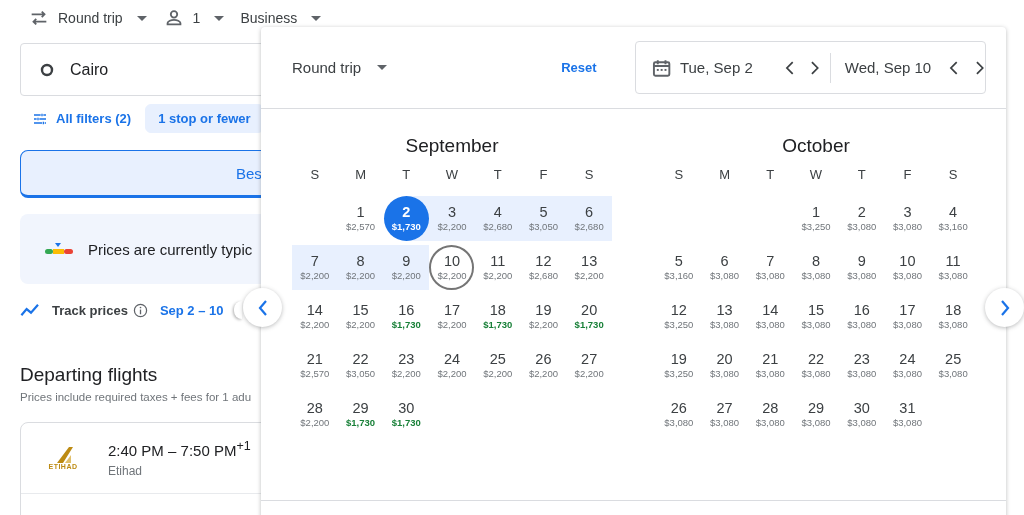  I want to click on calendar-day: 15 $3,080, so click(816, 316).